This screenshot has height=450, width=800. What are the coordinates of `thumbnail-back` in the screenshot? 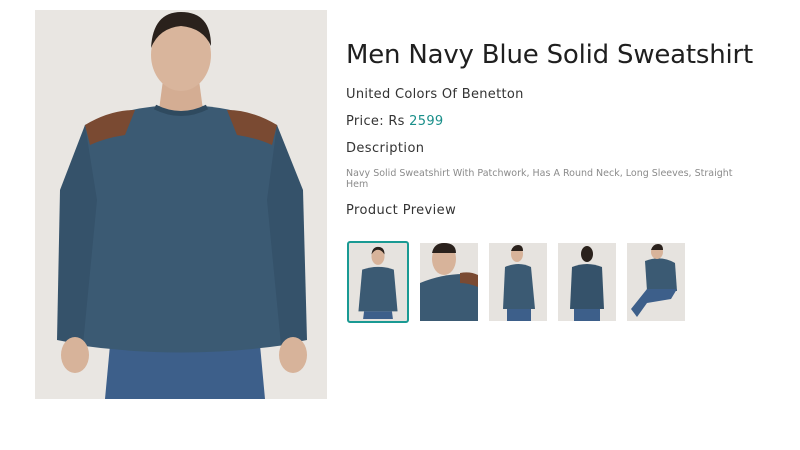 It's located at (587, 282).